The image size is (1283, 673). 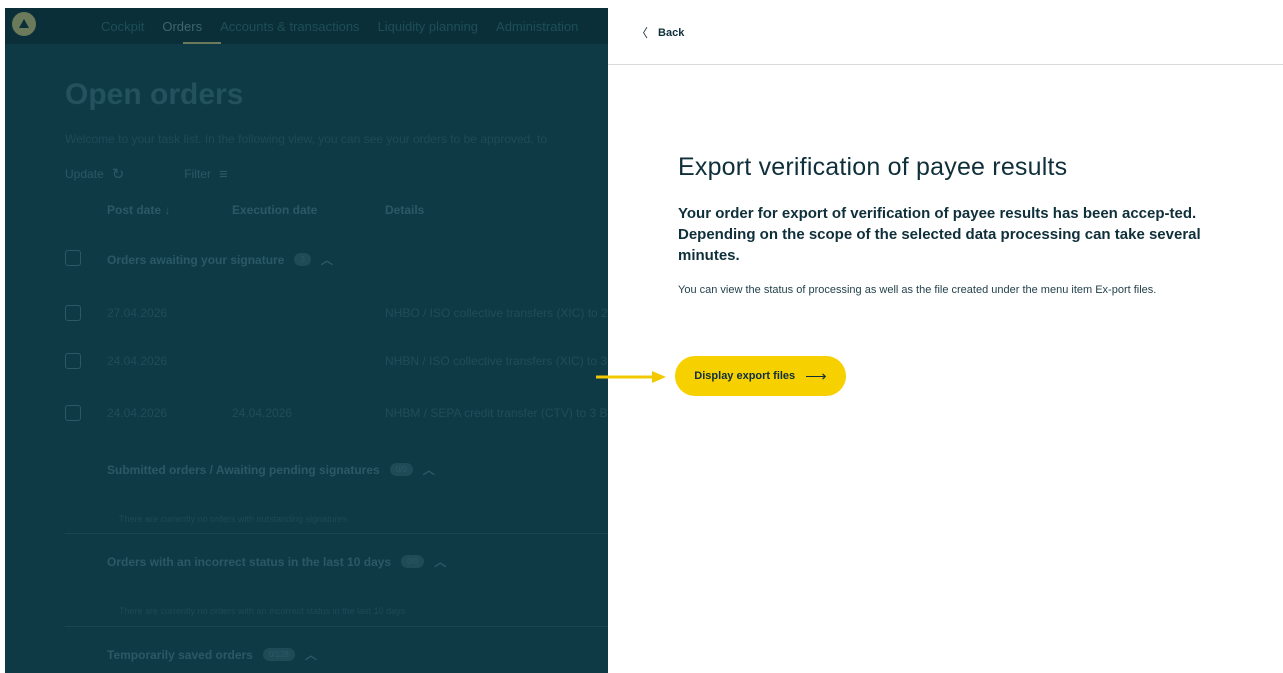 I want to click on display-export-files-label: Display export files, so click(x=745, y=376).